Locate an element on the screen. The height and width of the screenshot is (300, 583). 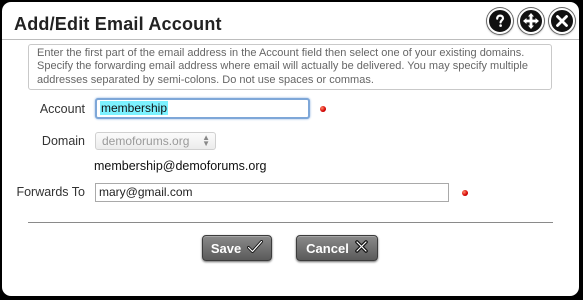
forwards-to-value: mary@gmail.com is located at coordinates (146, 192).